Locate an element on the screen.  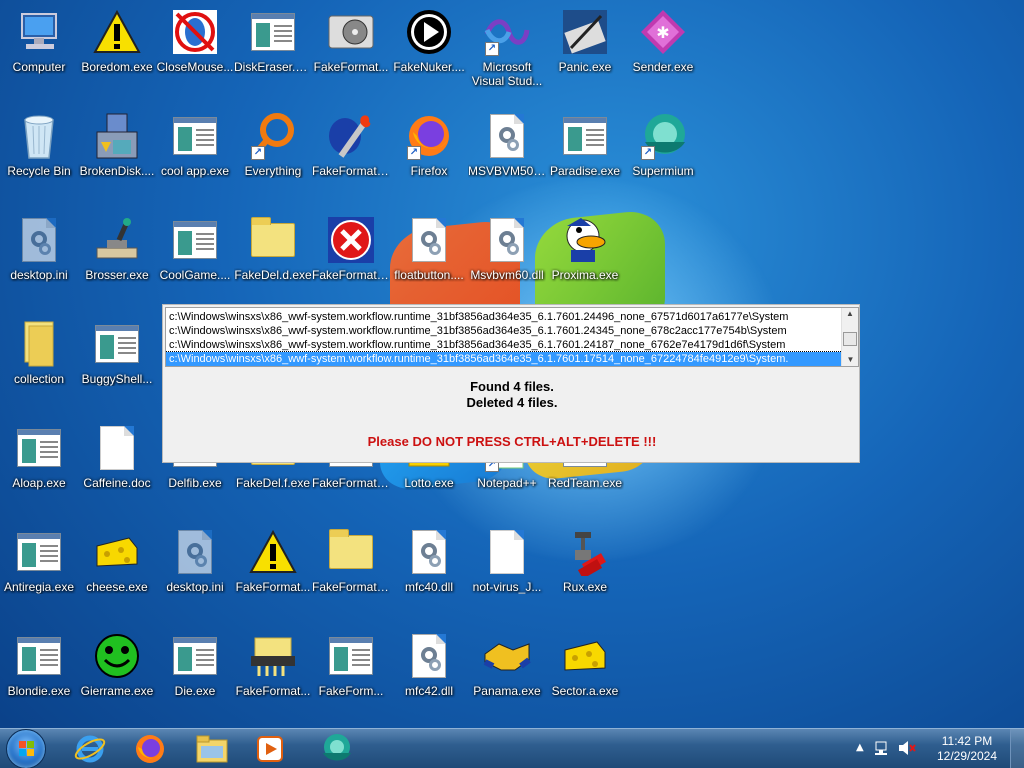
desktop-icon-firefox: ↗ Firefox is located at coordinates (429, 158).